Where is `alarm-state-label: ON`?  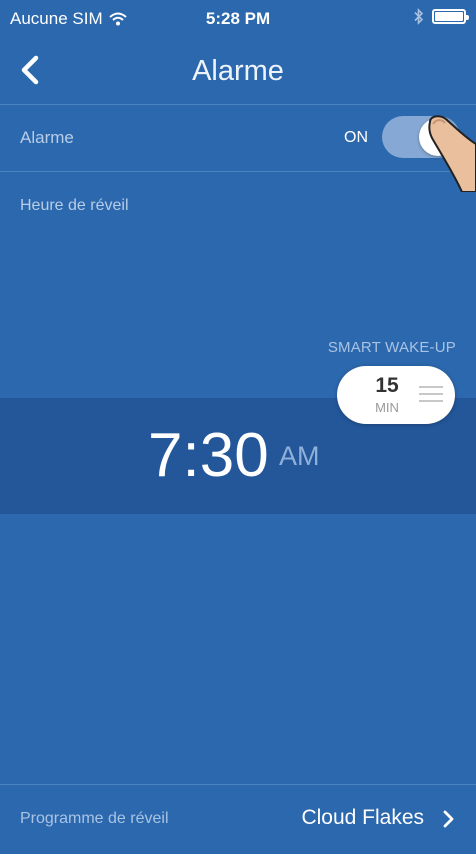 alarm-state-label: ON is located at coordinates (356, 137).